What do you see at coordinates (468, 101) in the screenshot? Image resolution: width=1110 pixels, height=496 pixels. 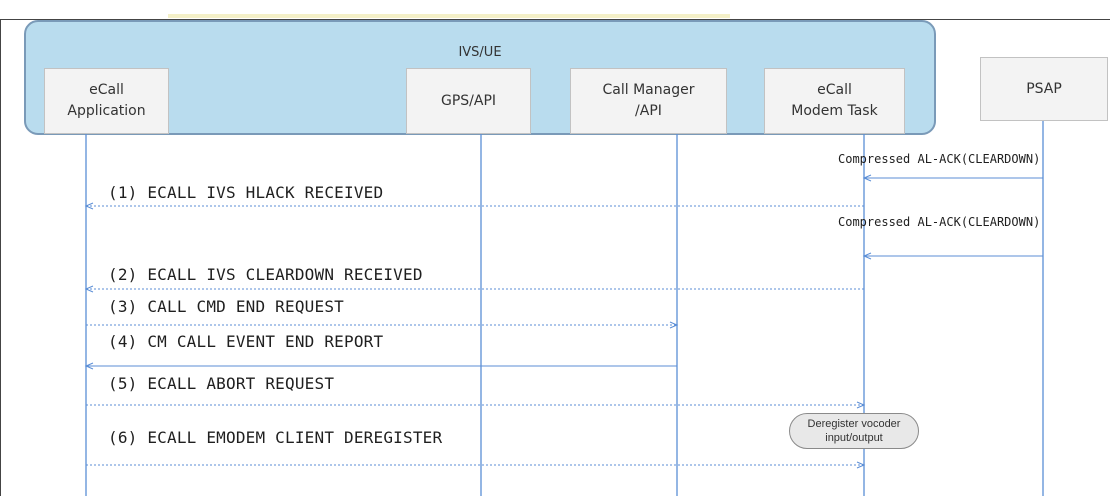 I see `entity-gps-api: GPS/API` at bounding box center [468, 101].